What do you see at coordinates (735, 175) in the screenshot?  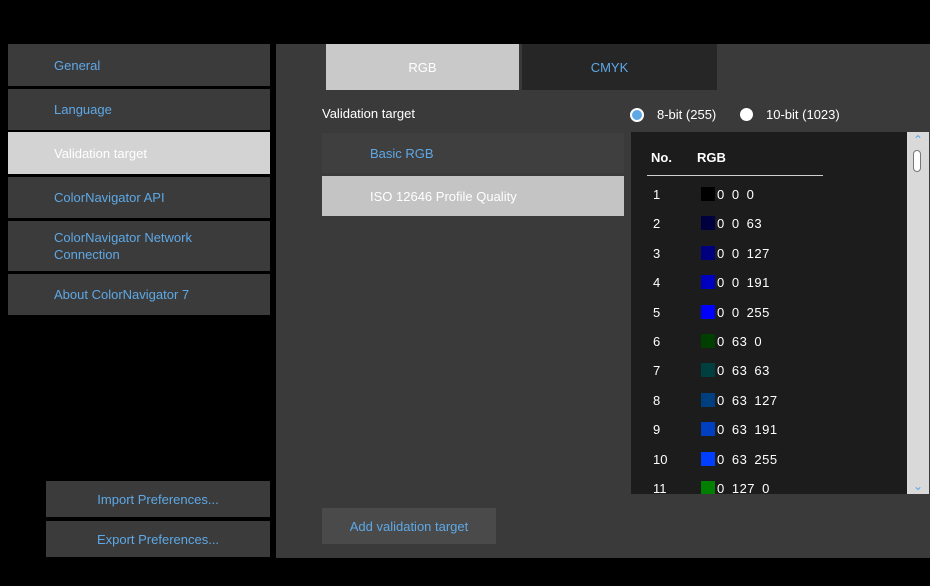 I see `header-divider` at bounding box center [735, 175].